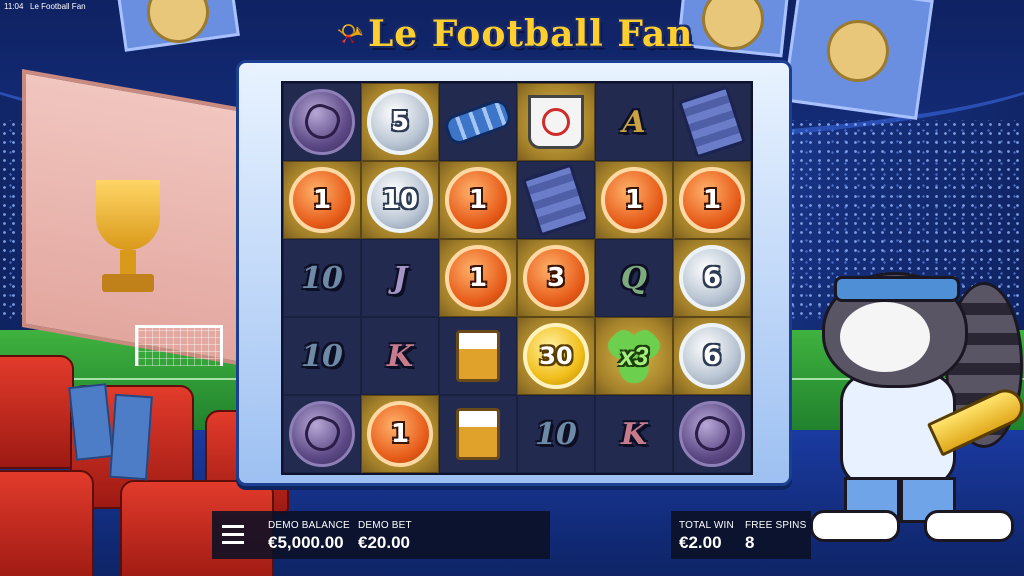  Describe the element at coordinates (897, 289) in the screenshot. I see `headband` at that location.